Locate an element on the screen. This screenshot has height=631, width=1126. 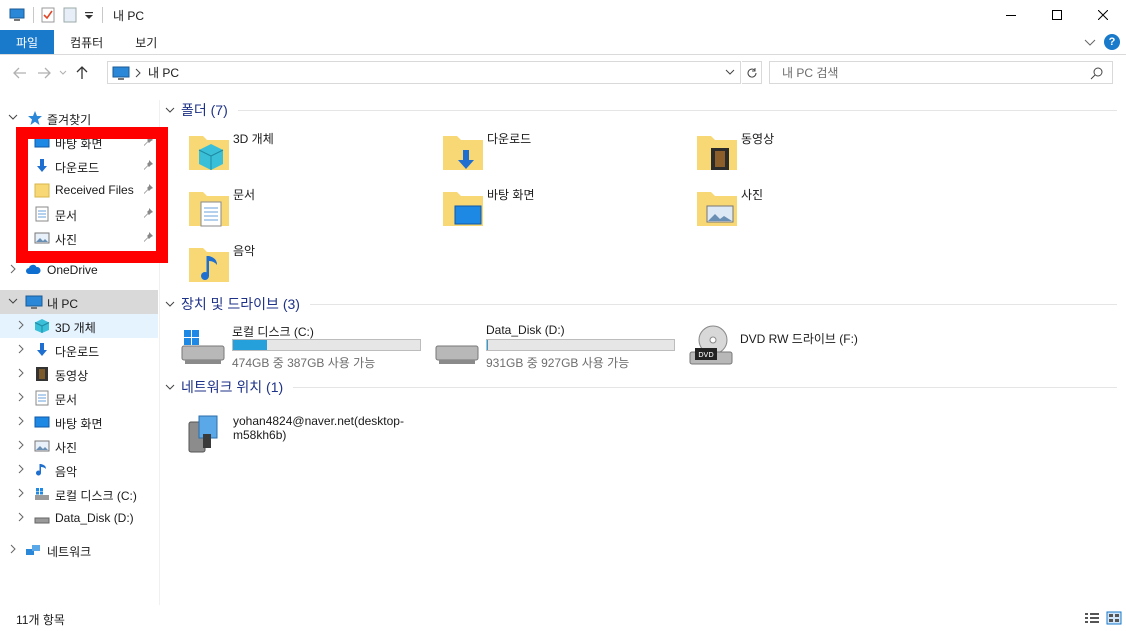
new-folder-icon is located at coordinates (70, 15).